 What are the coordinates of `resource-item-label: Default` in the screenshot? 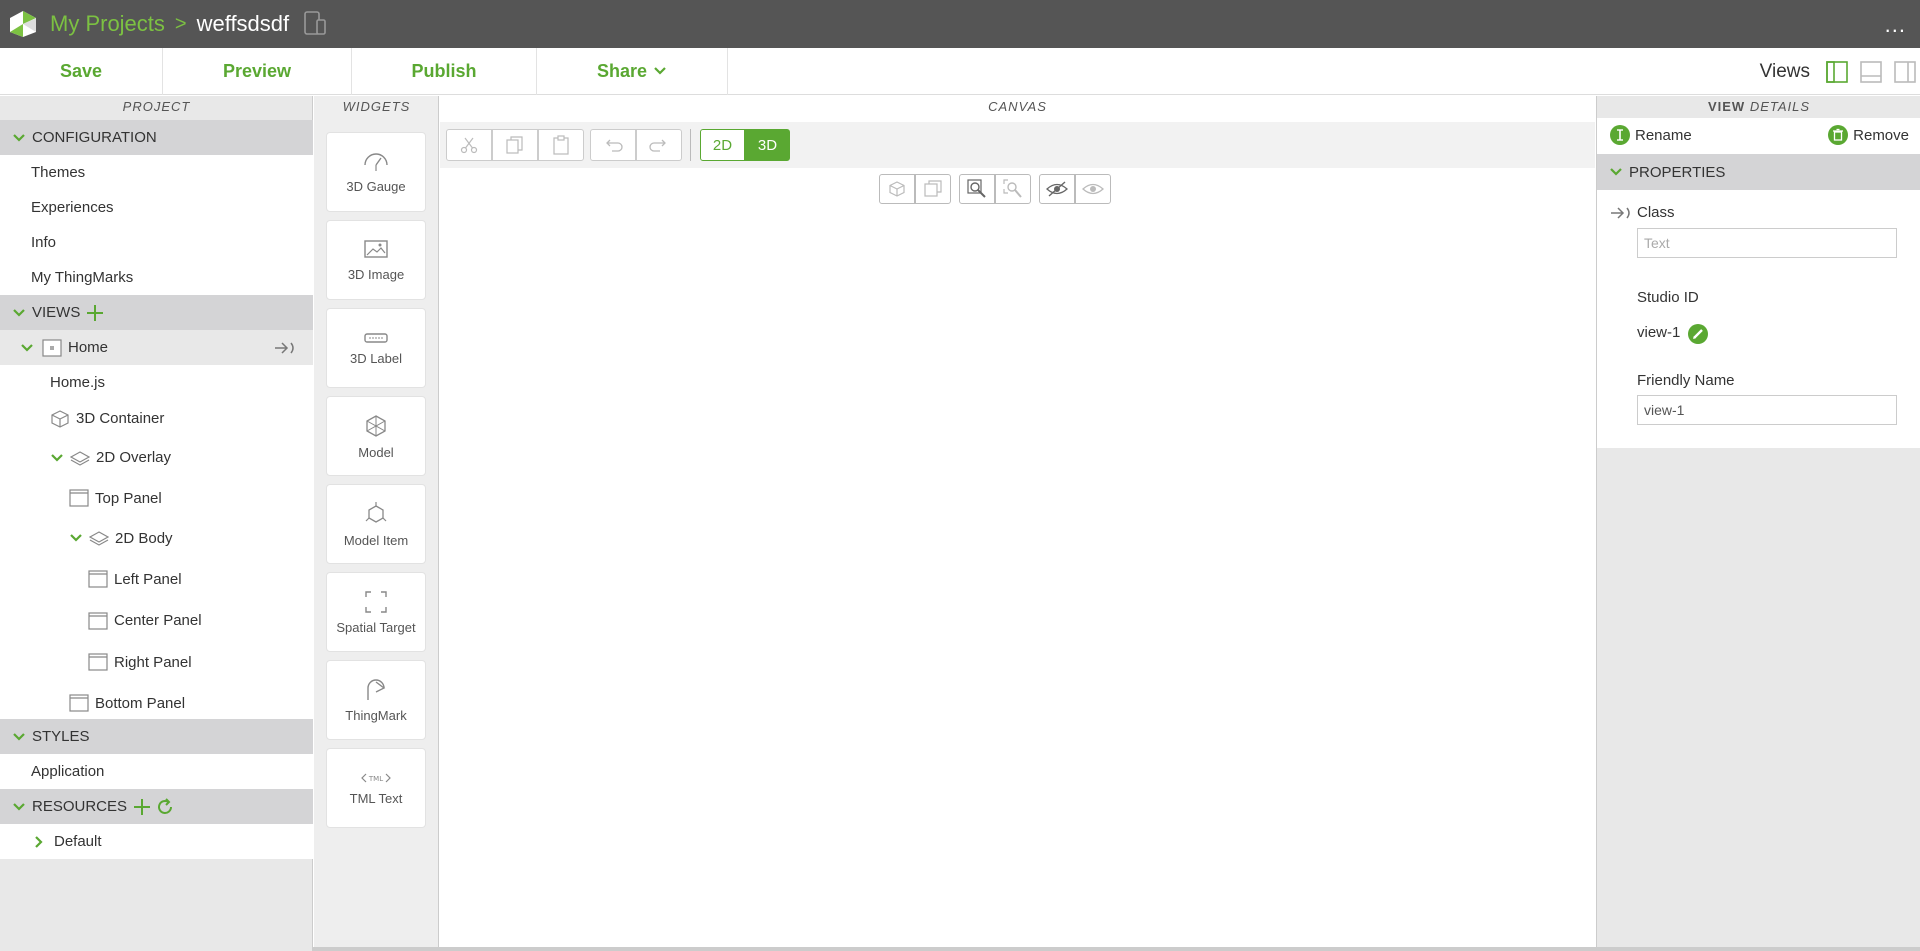 It's located at (78, 841).